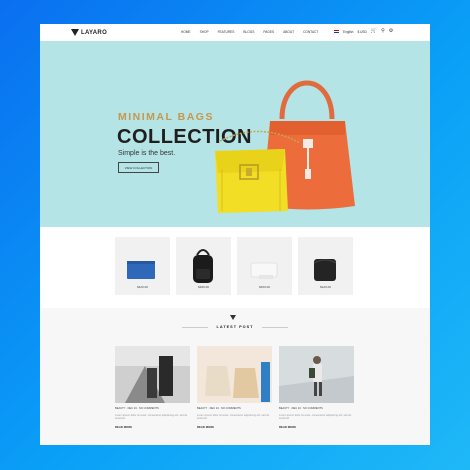 This screenshot has height=470, width=470. What do you see at coordinates (288, 32) in the screenshot?
I see `menu-item-about: About` at bounding box center [288, 32].